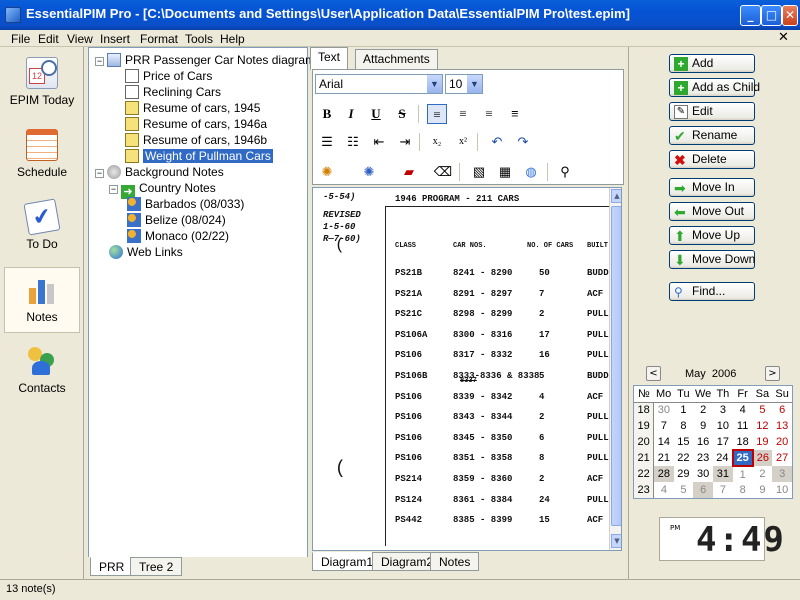 This screenshot has height=600, width=800. I want to click on tree-note: Resume of cars, 1946b, so click(223, 140).